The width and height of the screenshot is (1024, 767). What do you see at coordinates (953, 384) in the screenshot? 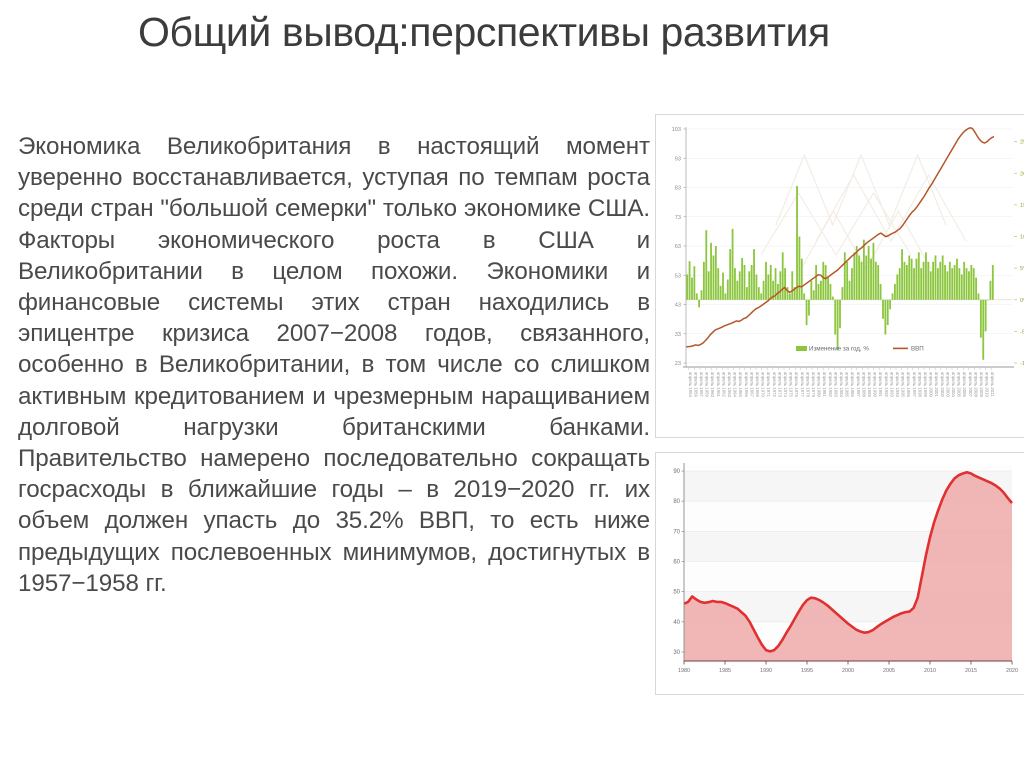
I see `svg-text: апрель 2004` at bounding box center [953, 384].